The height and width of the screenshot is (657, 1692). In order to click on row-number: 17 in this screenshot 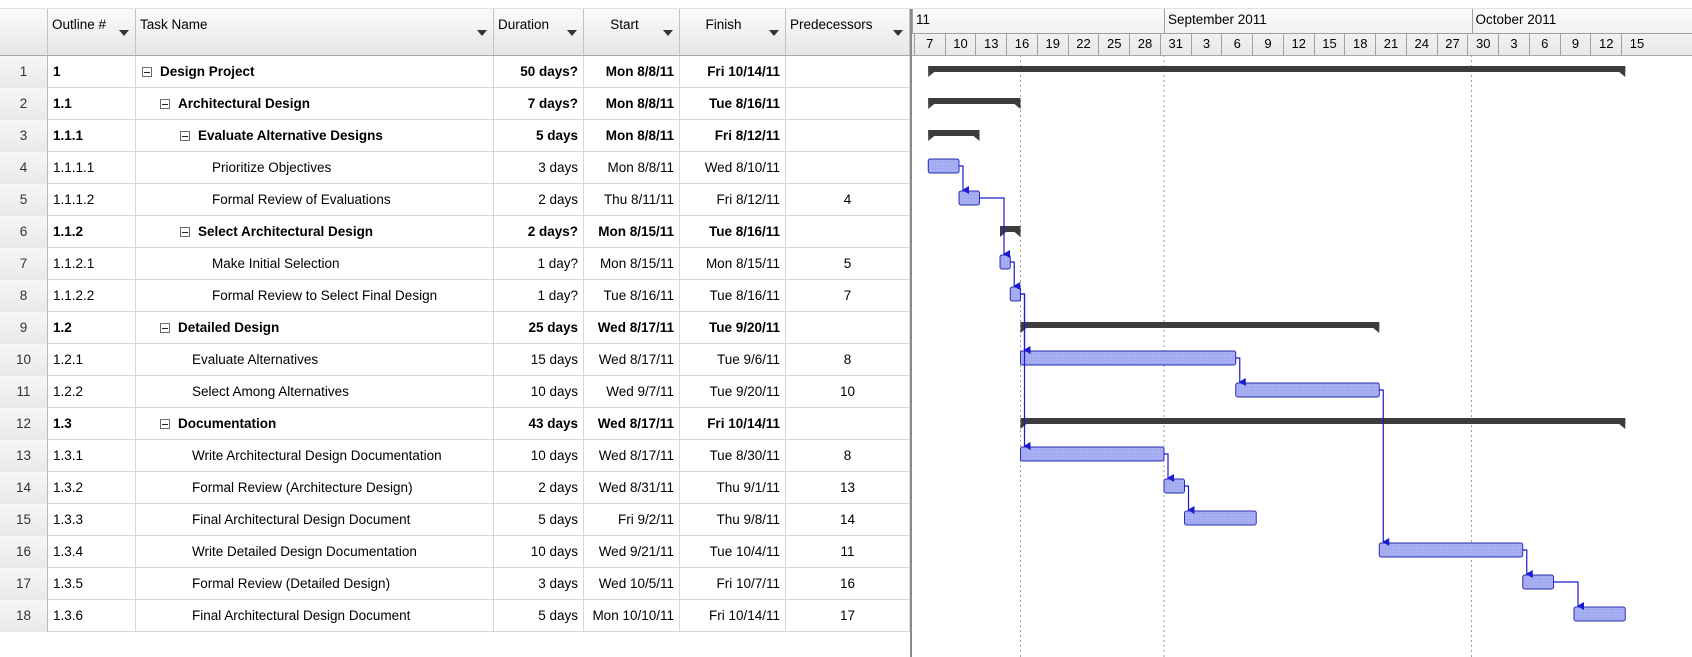, I will do `click(24, 584)`.